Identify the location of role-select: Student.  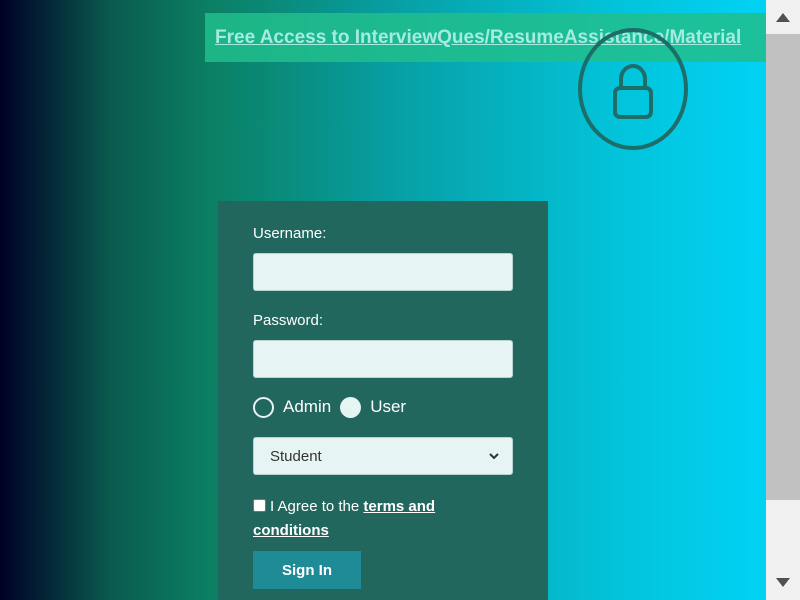
(383, 456).